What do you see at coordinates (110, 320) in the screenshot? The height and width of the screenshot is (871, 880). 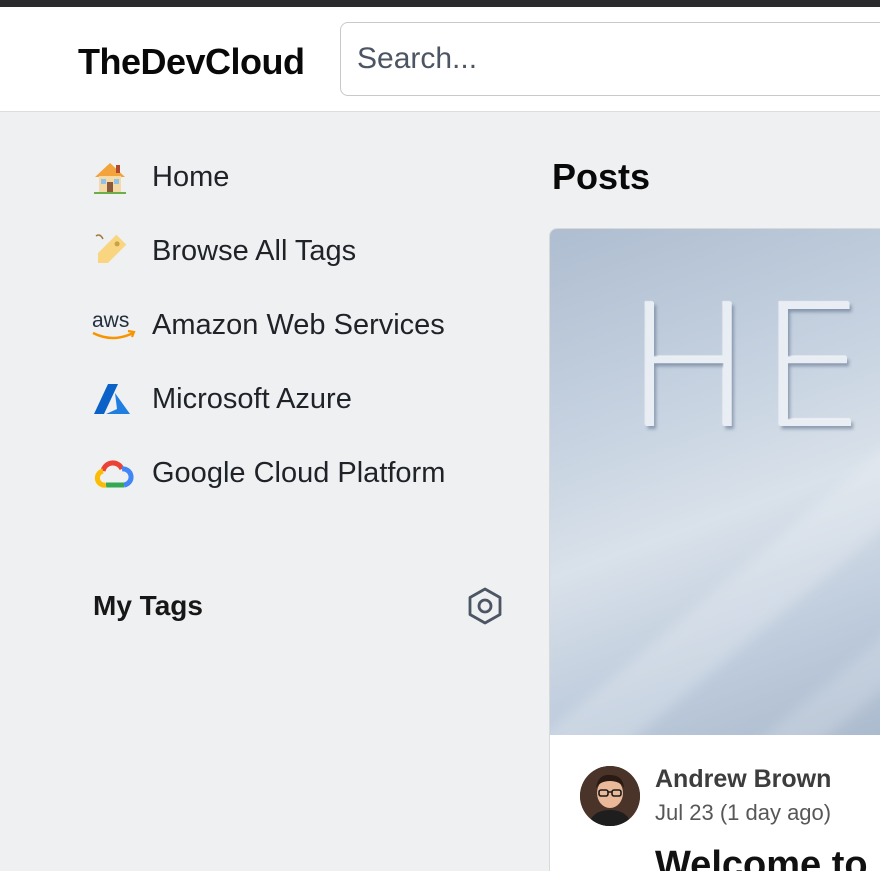 I see `aws-logo-text: aws` at bounding box center [110, 320].